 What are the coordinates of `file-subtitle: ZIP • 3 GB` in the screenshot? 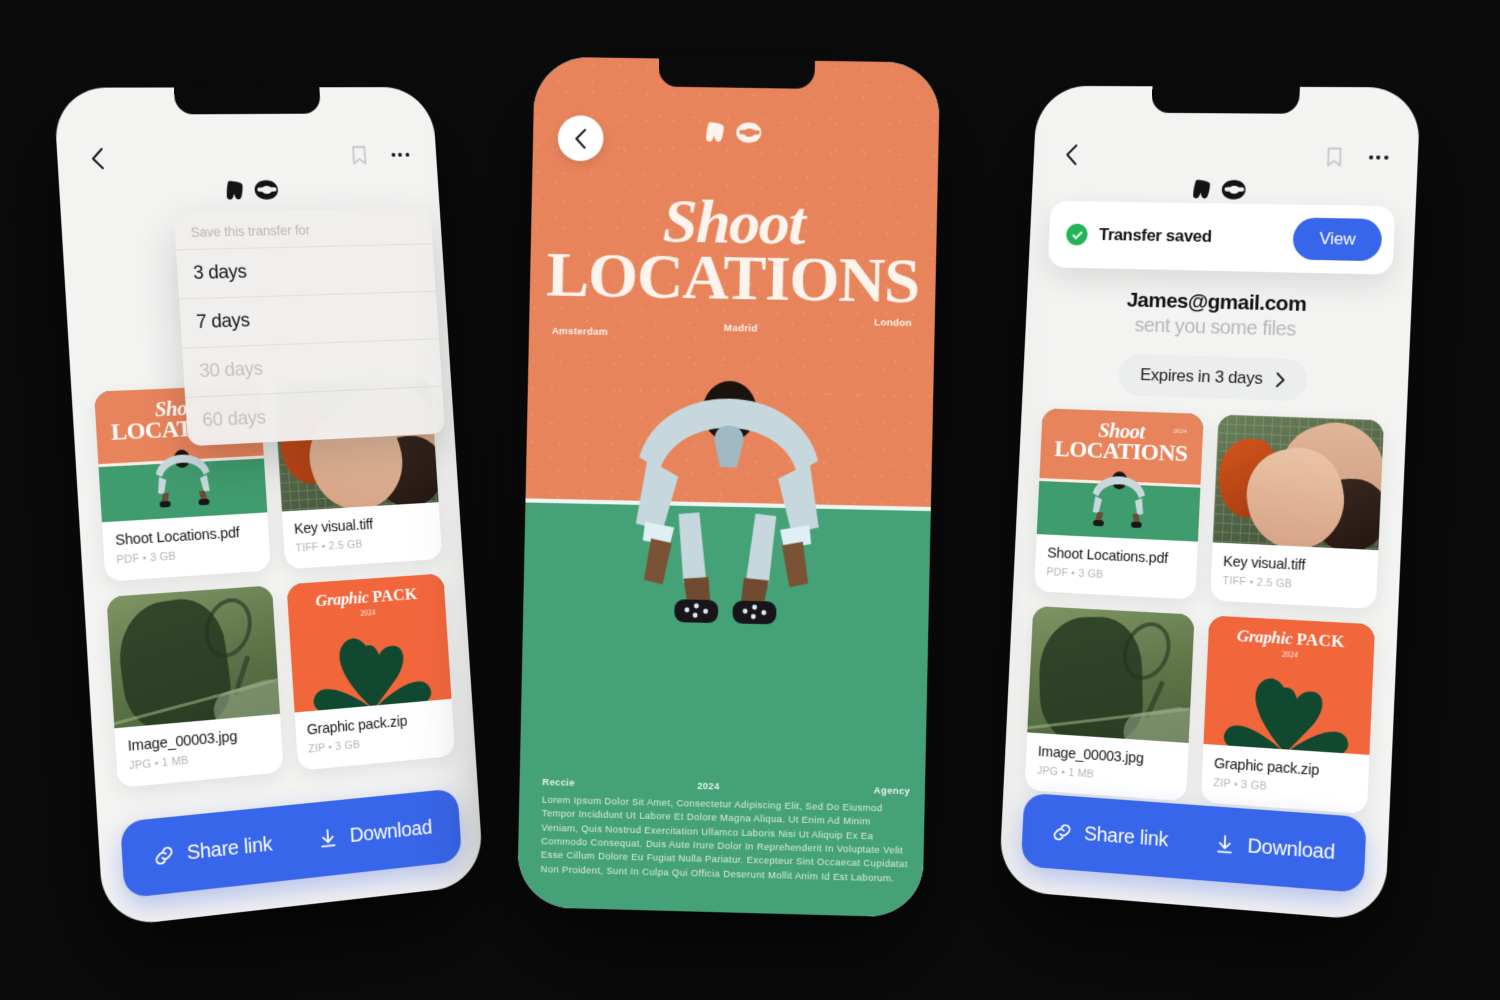 It's located at (1240, 784).